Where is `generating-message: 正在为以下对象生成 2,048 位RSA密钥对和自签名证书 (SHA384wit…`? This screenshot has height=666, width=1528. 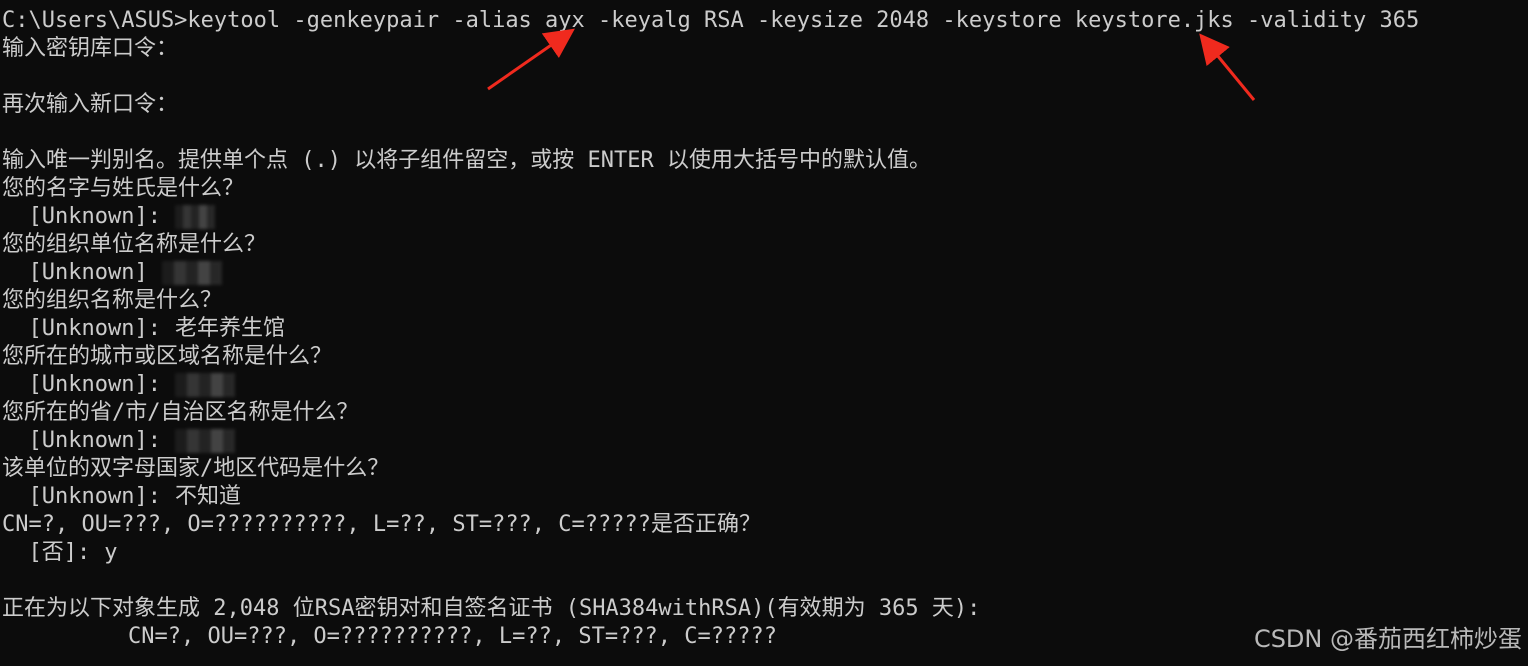 generating-message: 正在为以下对象生成 2,048 位RSA密钥对和自签名证书 (SHA384wit… is located at coordinates (491, 608).